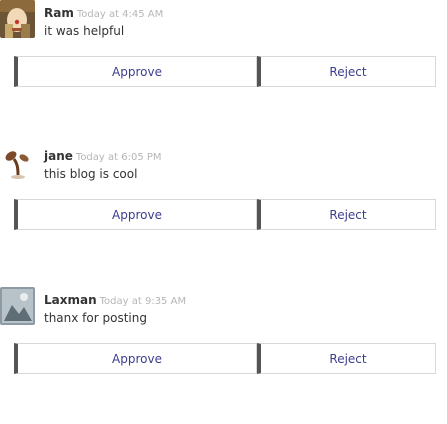 This screenshot has width=447, height=424. Describe the element at coordinates (118, 157) in the screenshot. I see `comment-timestamp: Today at 6:05 PM` at that location.